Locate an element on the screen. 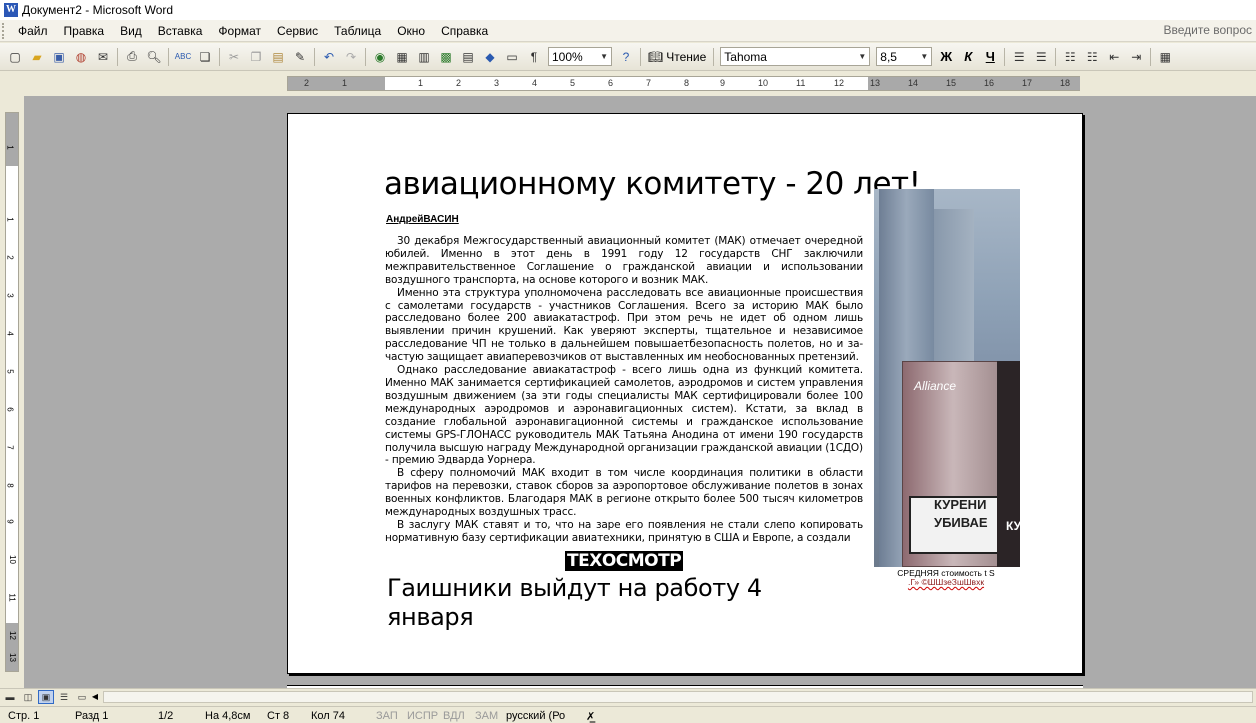 The width and height of the screenshot is (1256, 723). columns-icon: ▤ is located at coordinates (468, 57).